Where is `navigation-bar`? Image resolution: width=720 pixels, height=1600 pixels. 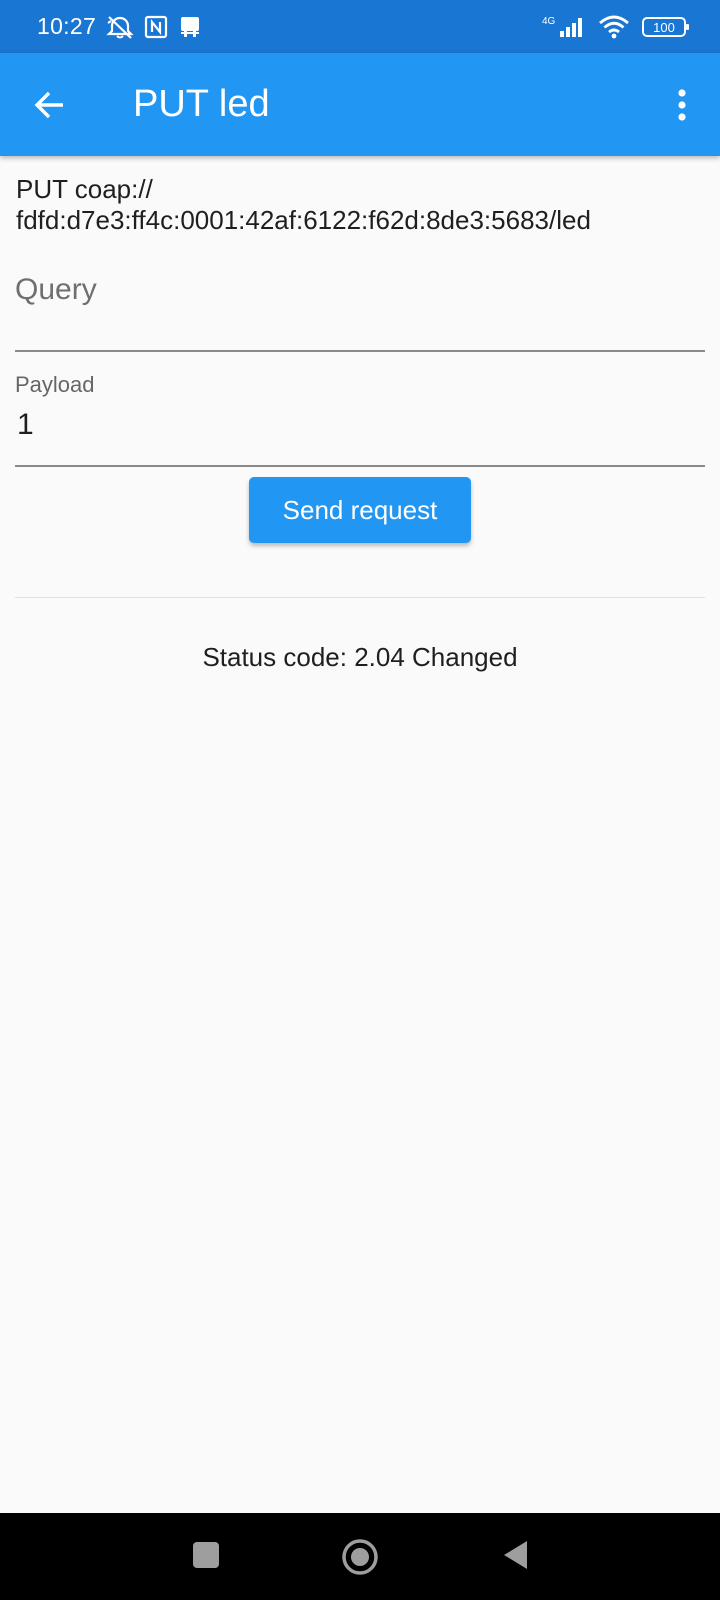
navigation-bar is located at coordinates (360, 1556).